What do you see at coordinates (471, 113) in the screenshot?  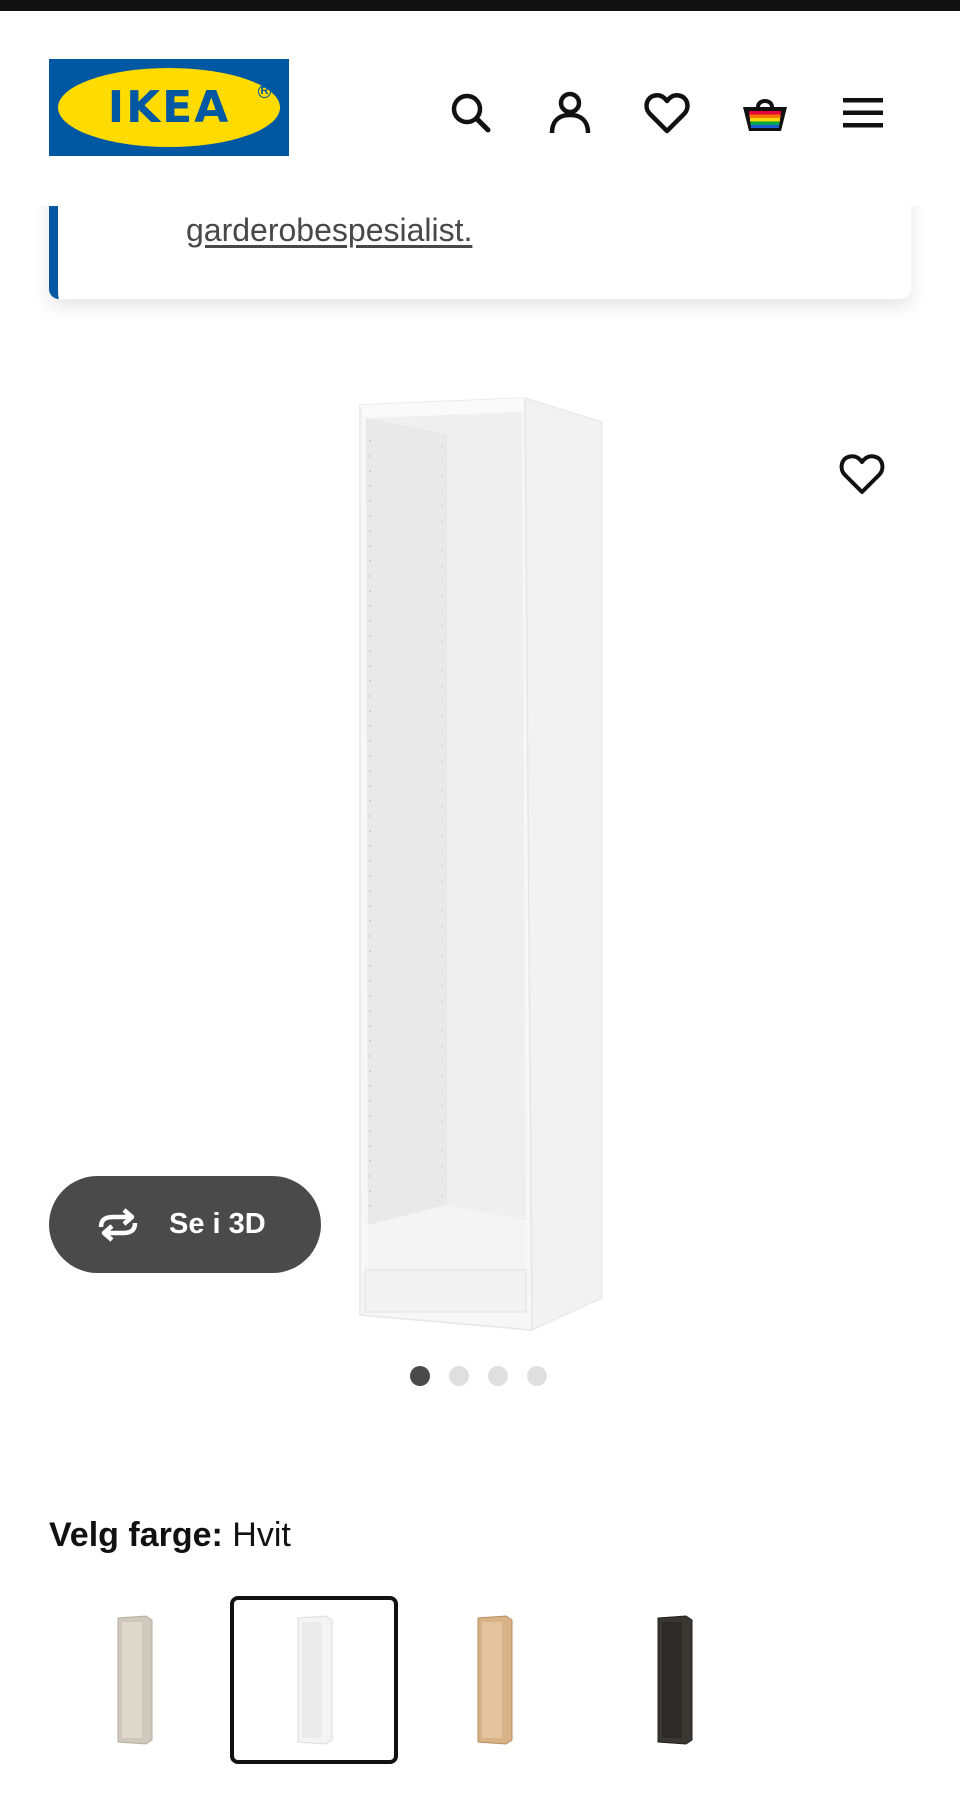 I see `search-icon` at bounding box center [471, 113].